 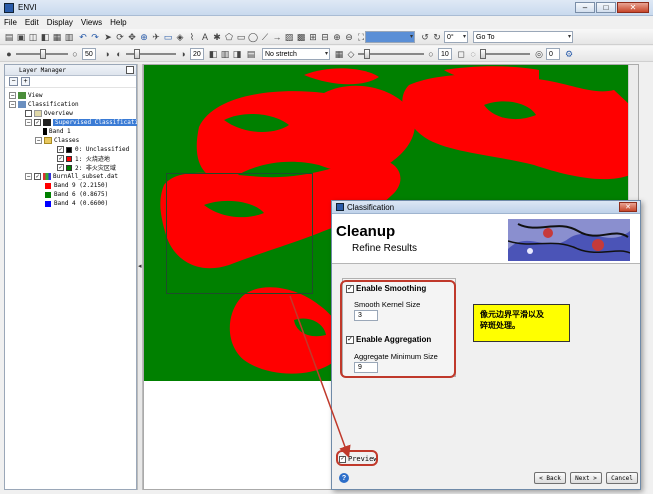 What do you see at coordinates (57, 131) in the screenshot?
I see `tree-item-band-1: Band 1` at bounding box center [57, 131].